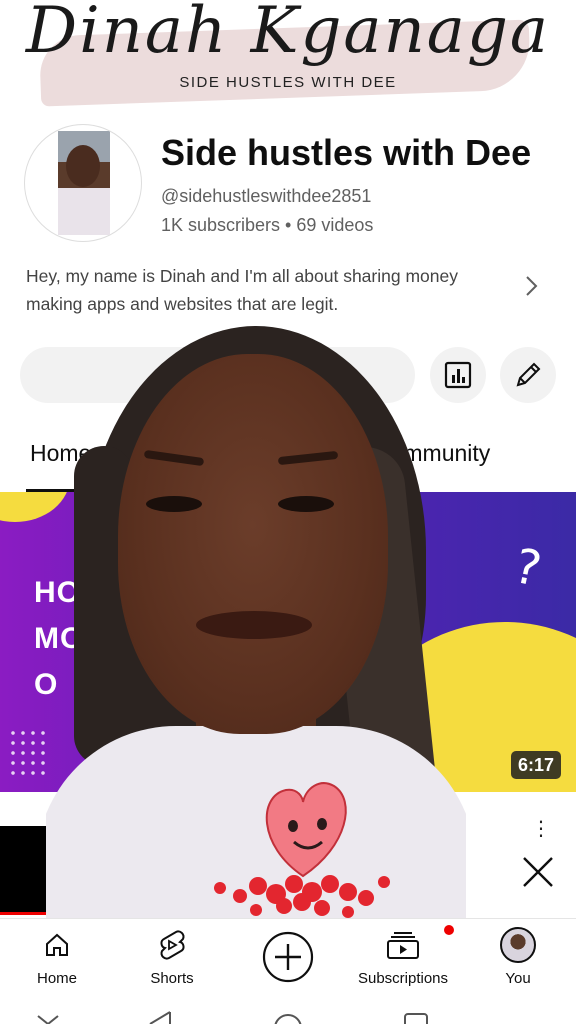 Image resolution: width=576 pixels, height=1024 pixels. What do you see at coordinates (541, 828) in the screenshot?
I see `more-options-icon: ⋮` at bounding box center [541, 828].